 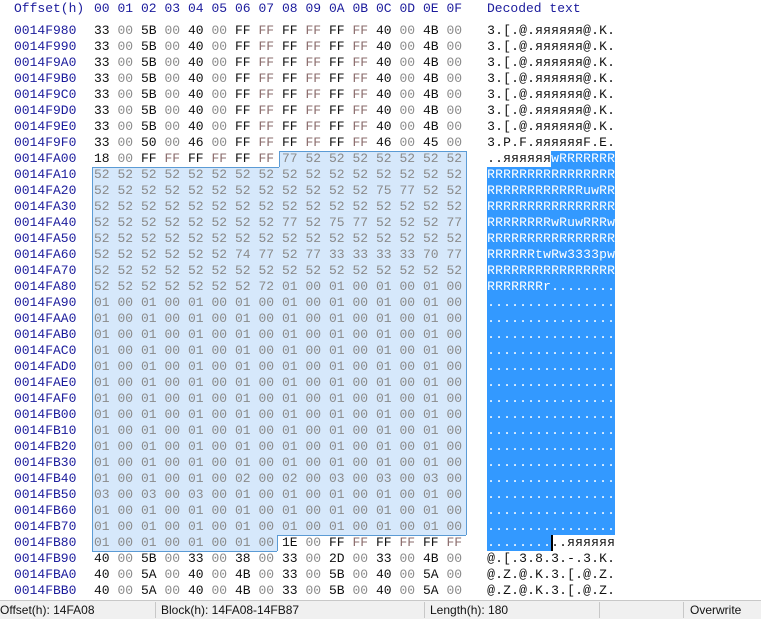 I want to click on decoded-text-line: 3.[.@.яяяяяя@.K., so click(x=551, y=79).